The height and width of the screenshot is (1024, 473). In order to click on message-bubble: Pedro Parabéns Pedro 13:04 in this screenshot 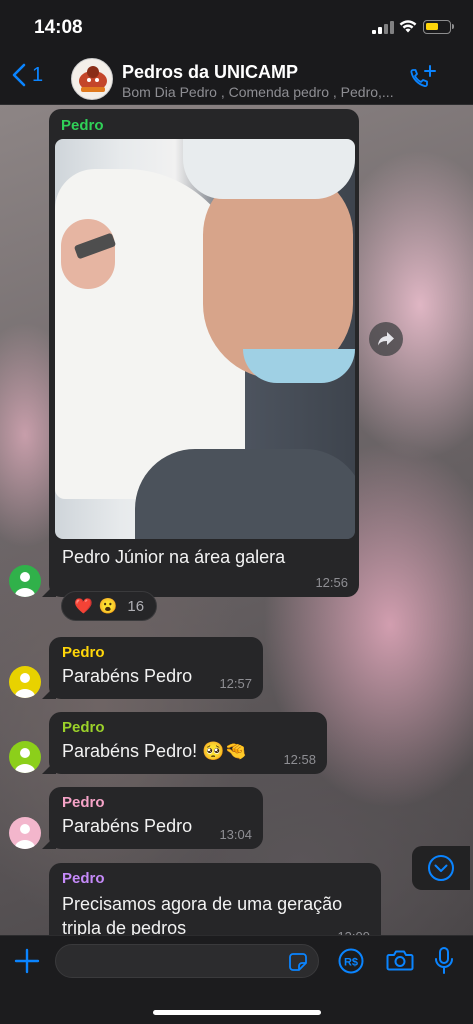, I will do `click(156, 818)`.